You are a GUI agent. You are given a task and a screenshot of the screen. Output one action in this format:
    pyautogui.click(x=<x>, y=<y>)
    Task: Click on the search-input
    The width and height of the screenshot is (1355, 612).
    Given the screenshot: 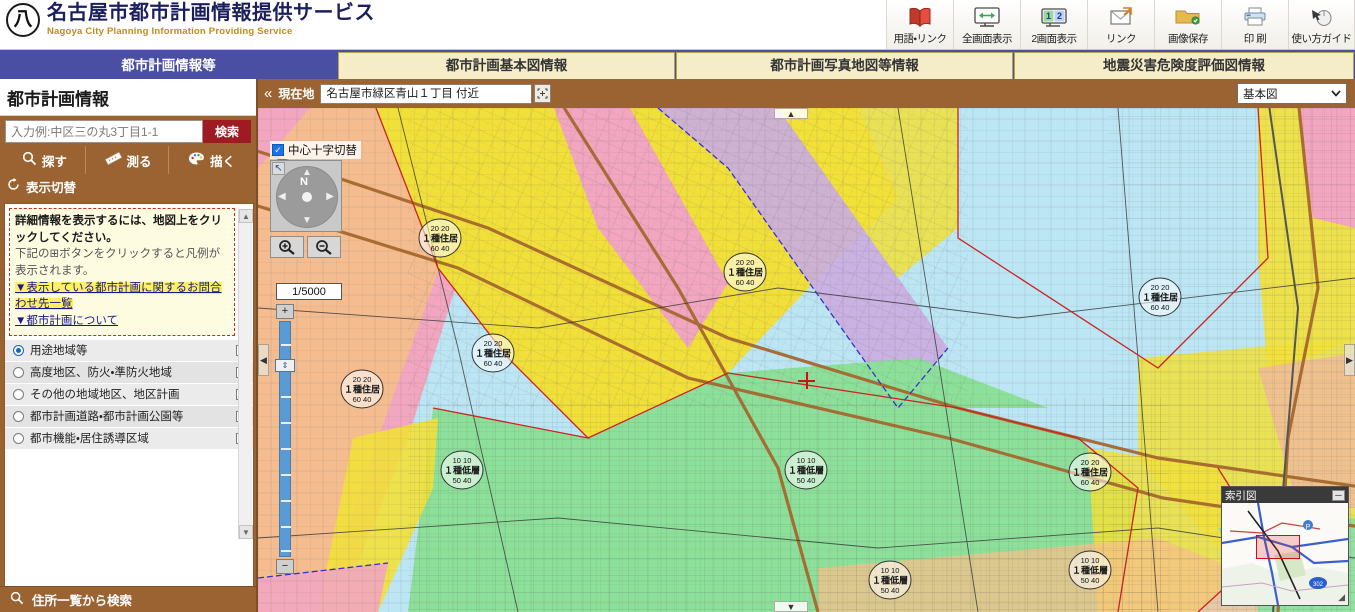 What is the action you would take?
    pyautogui.click(x=104, y=131)
    